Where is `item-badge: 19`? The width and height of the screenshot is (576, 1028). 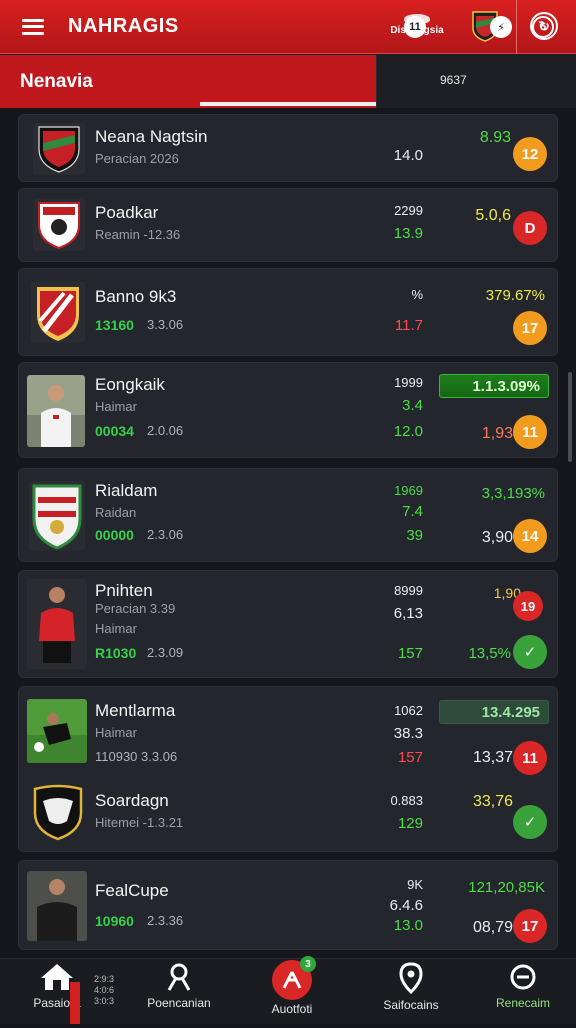
item-badge: 19 is located at coordinates (528, 606).